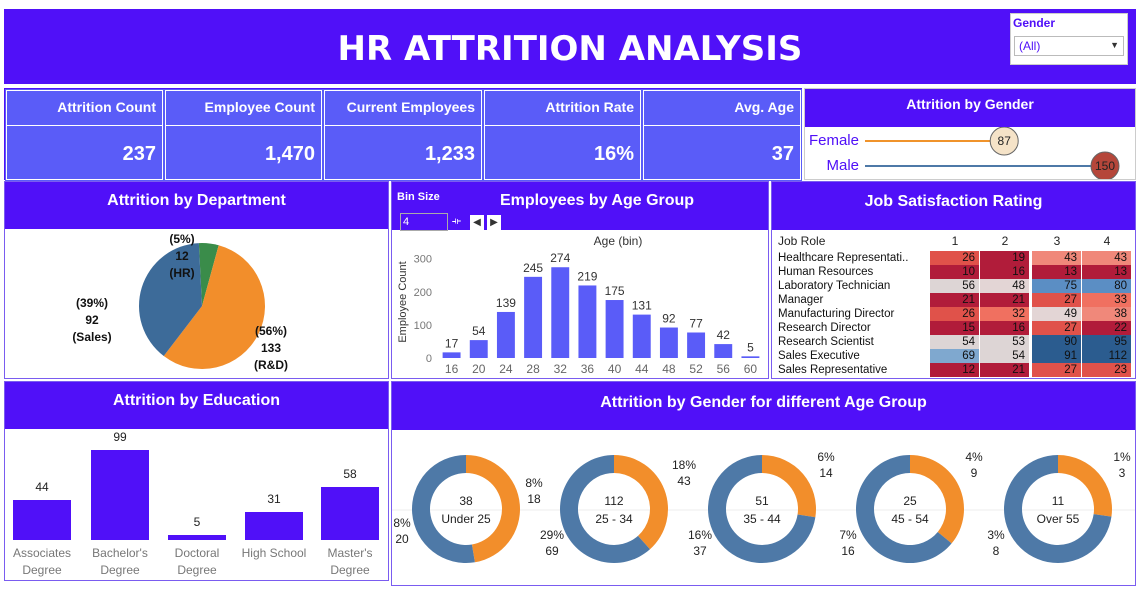 Image resolution: width=1138 pixels, height=590 pixels. I want to click on heatmap-cell: 75, so click(1057, 286).